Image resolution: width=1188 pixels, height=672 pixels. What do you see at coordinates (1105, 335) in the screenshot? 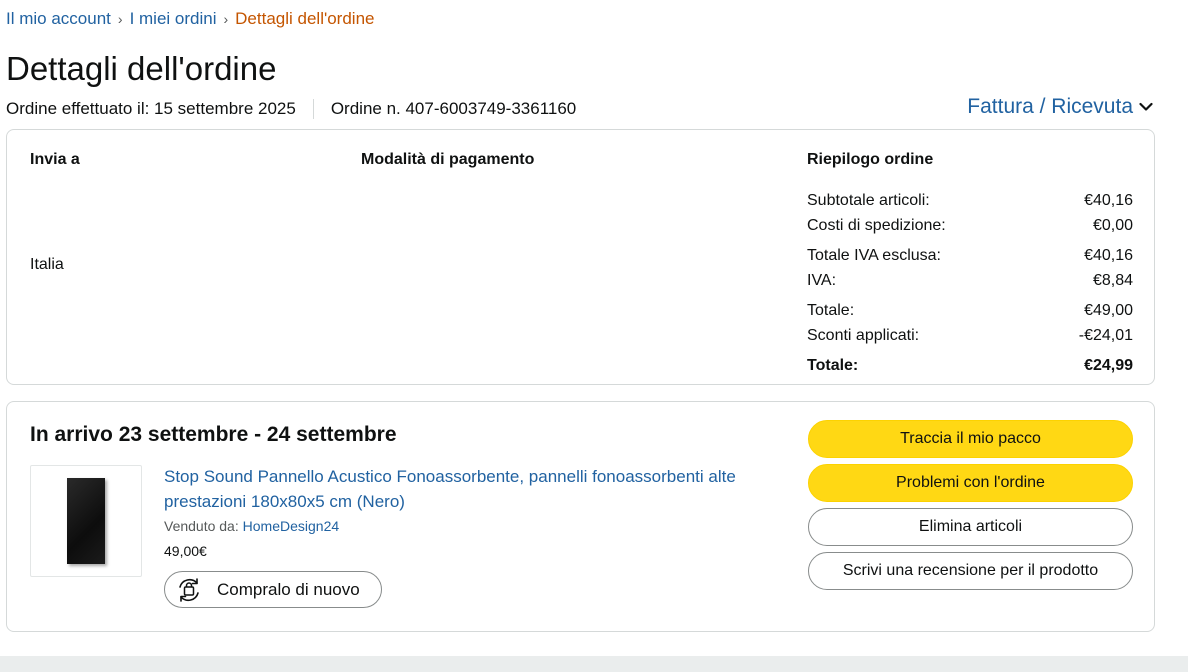
I see `summary-value: -€24,01` at bounding box center [1105, 335].